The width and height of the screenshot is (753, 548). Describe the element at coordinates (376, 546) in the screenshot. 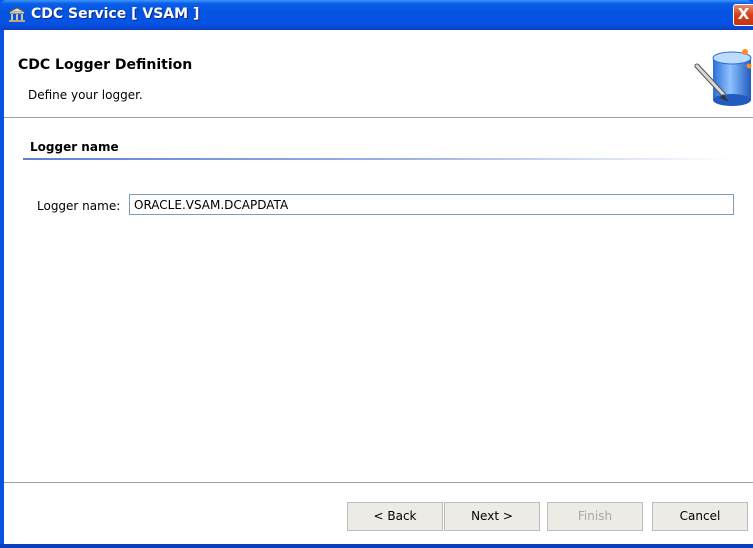

I see `window-frame-bottom` at that location.